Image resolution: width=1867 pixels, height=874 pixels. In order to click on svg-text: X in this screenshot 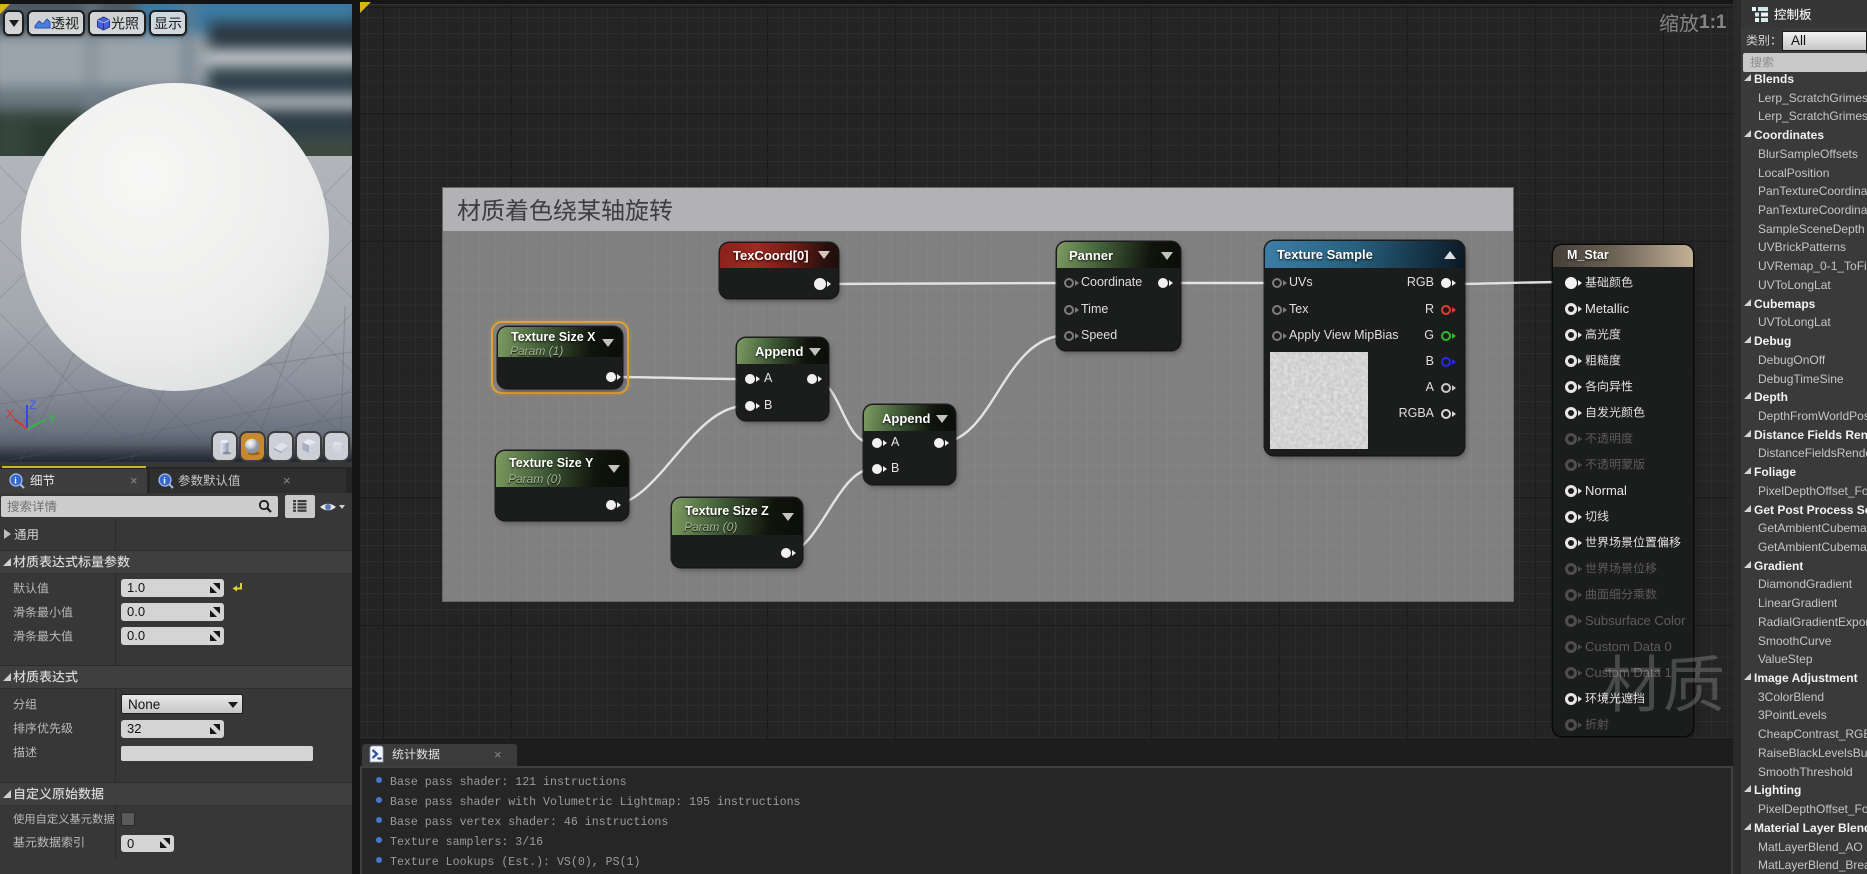, I will do `click(10, 414)`.